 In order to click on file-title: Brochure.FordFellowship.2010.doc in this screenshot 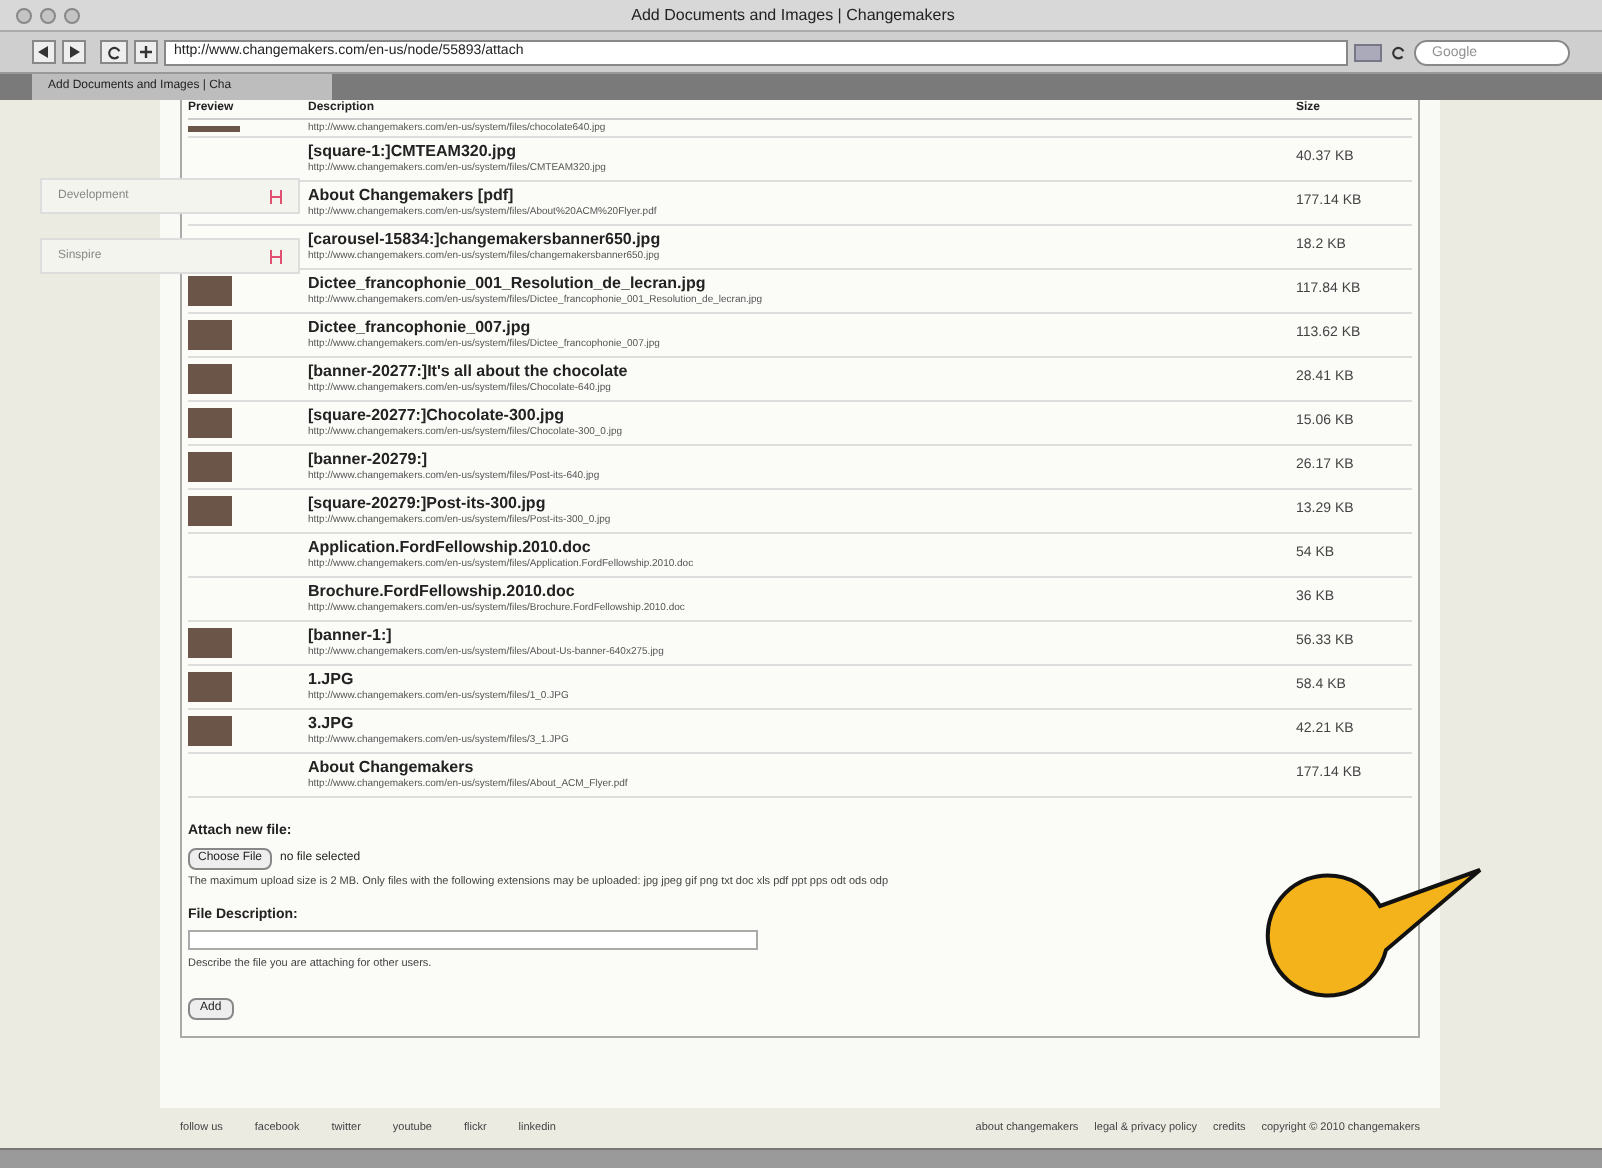, I will do `click(441, 590)`.